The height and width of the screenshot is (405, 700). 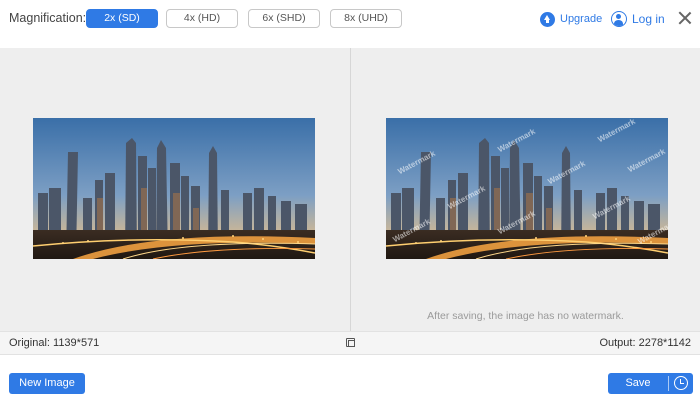 What do you see at coordinates (619, 18) in the screenshot?
I see `user-icon` at bounding box center [619, 18].